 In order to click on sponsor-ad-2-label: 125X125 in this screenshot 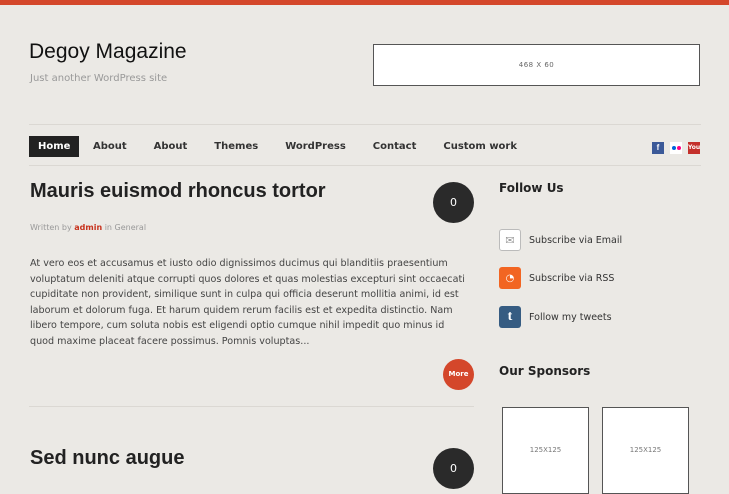, I will do `click(645, 450)`.